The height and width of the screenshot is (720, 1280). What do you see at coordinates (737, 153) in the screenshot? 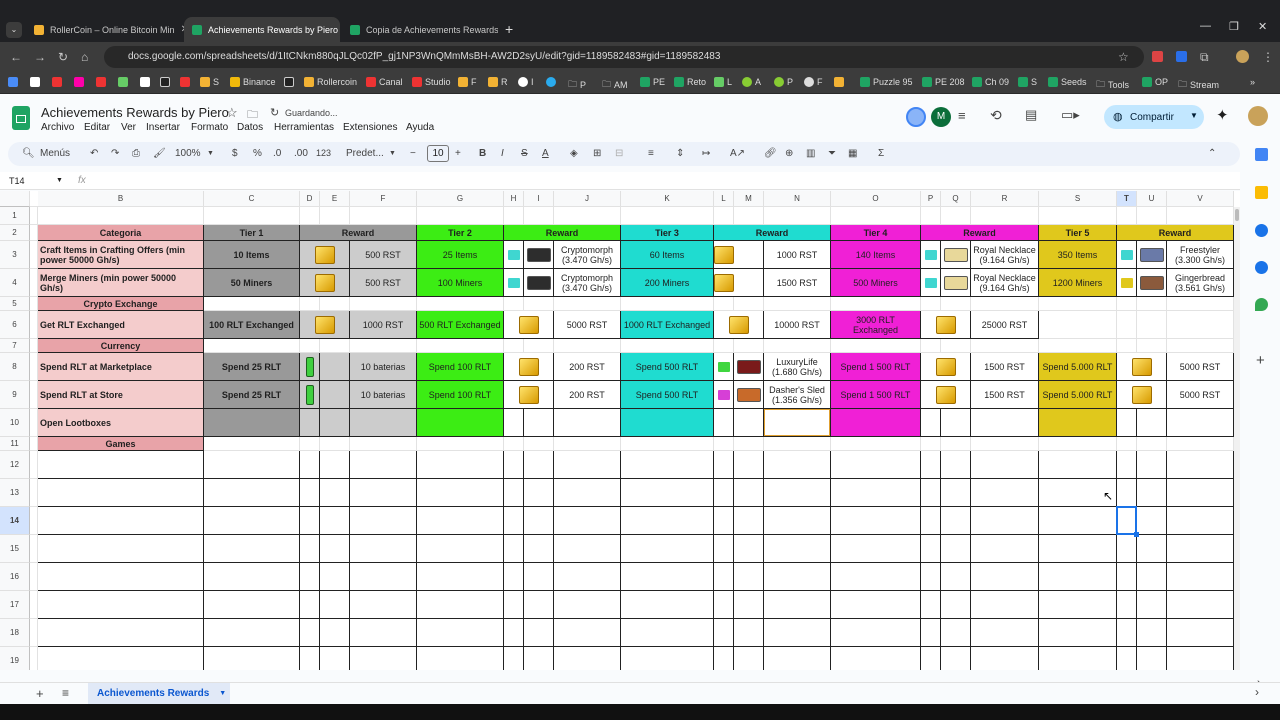
I see `text-rotation-icon: A↗` at bounding box center [737, 153].